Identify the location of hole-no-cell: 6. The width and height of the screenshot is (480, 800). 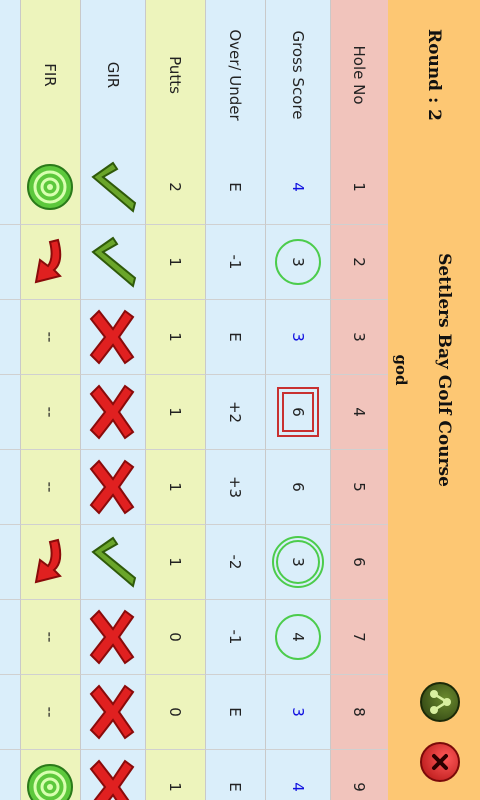
(359, 562).